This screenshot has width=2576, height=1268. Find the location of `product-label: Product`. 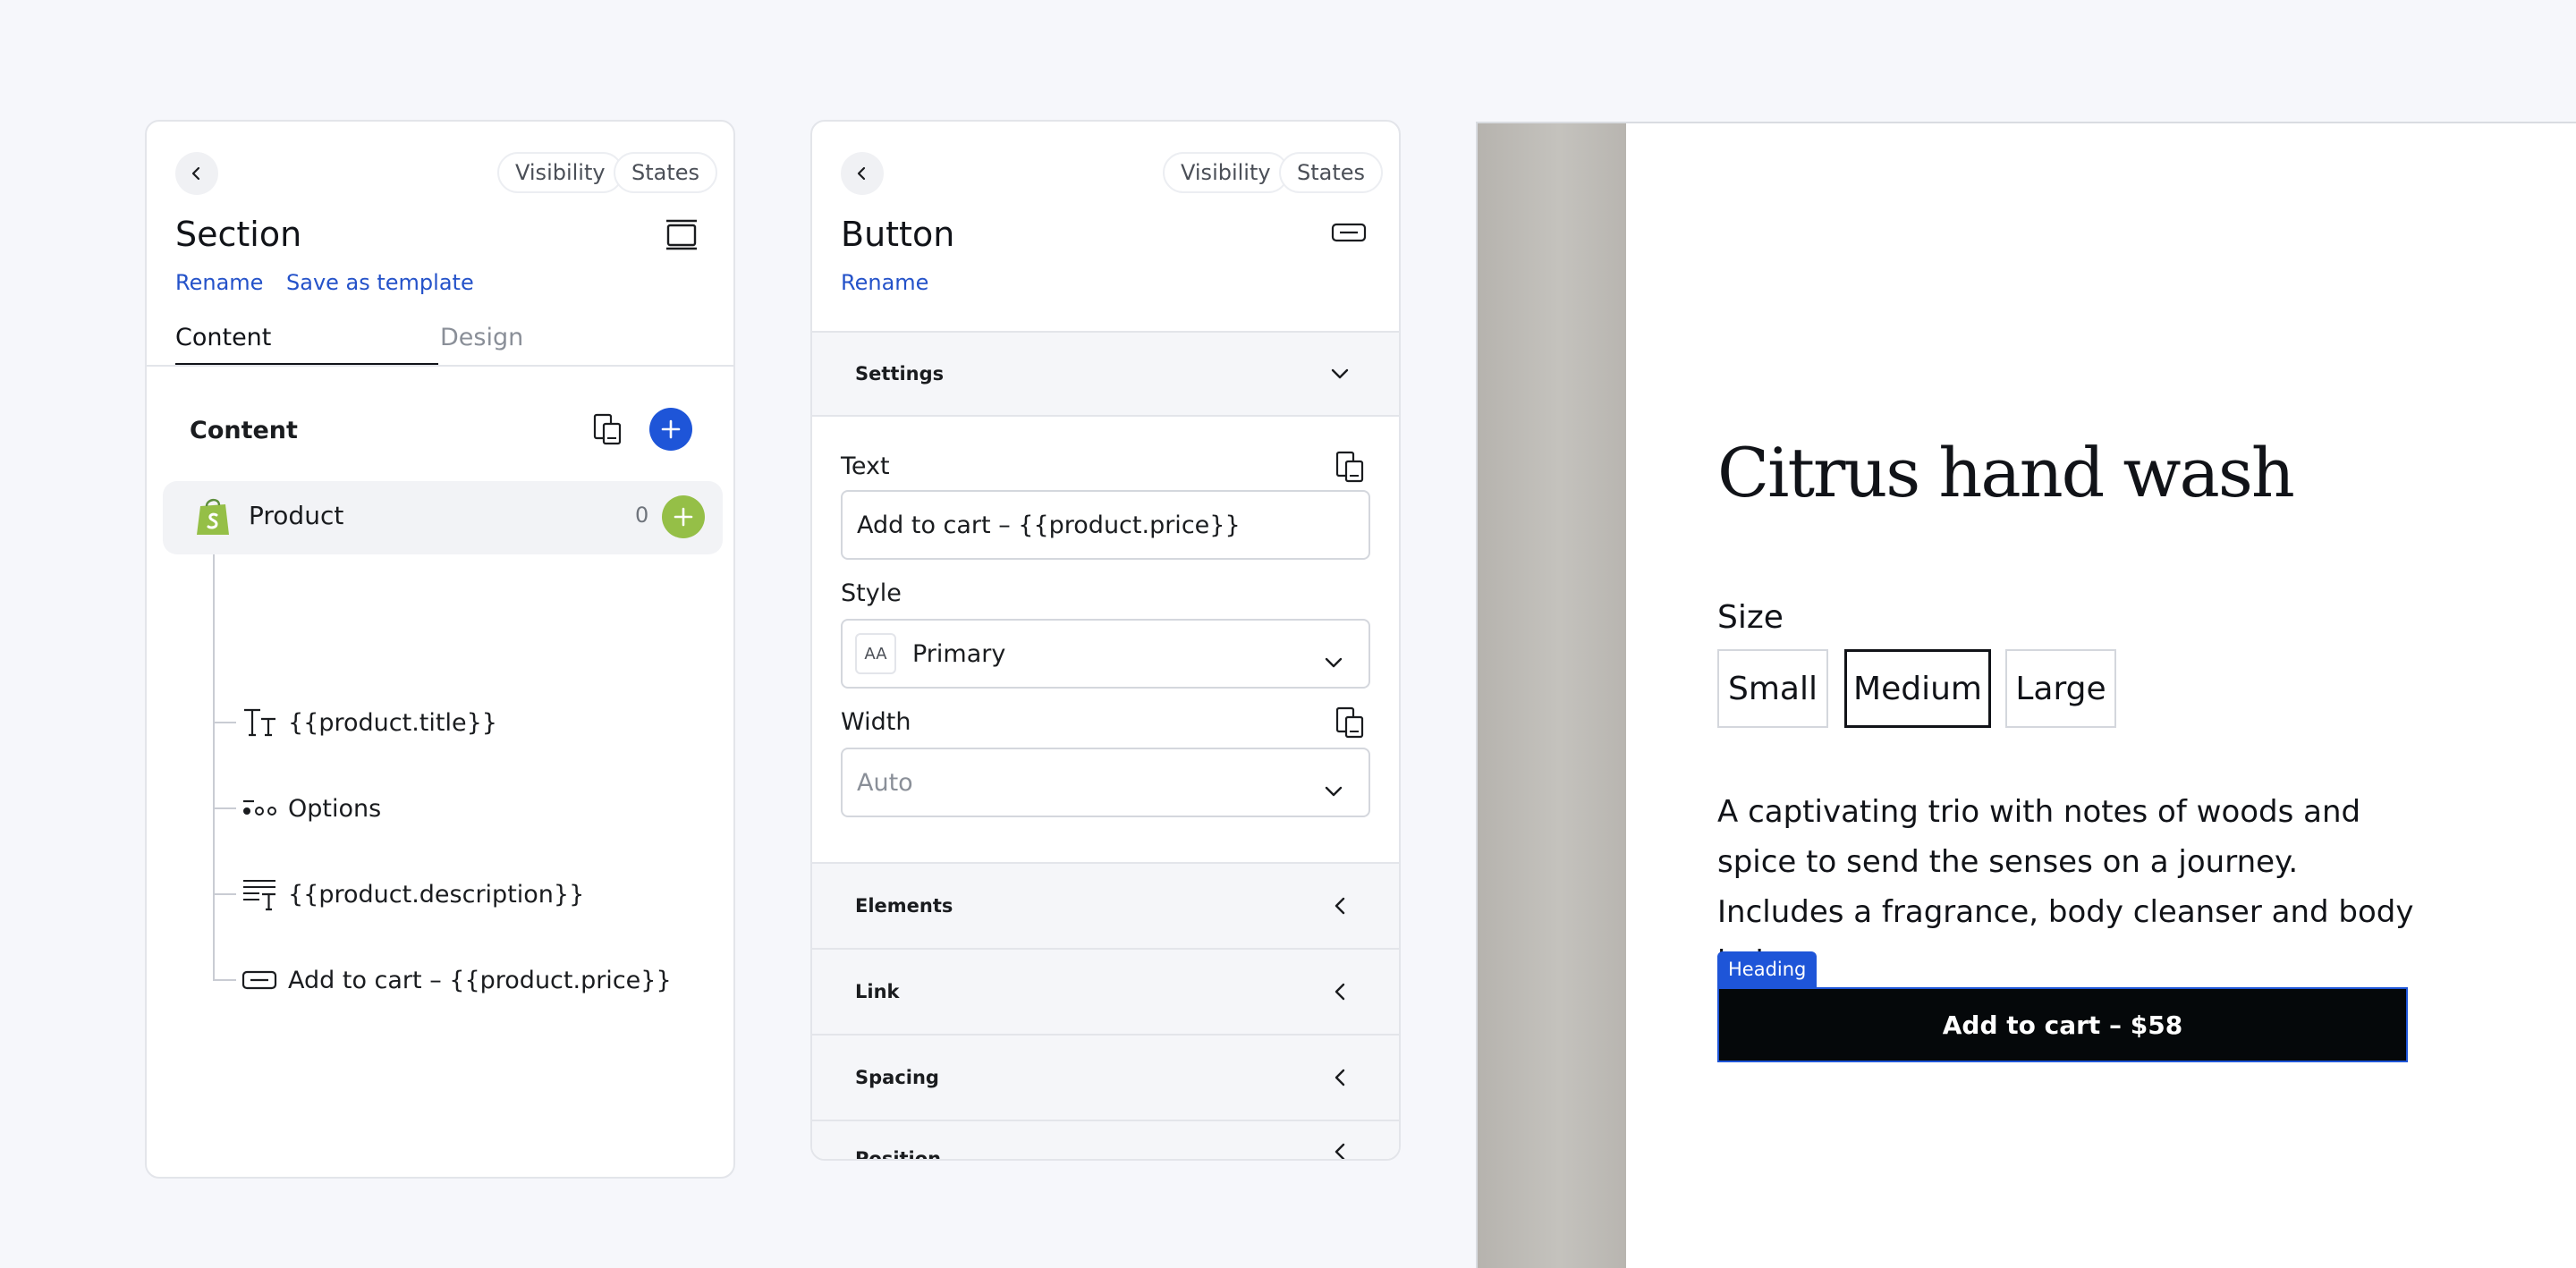

product-label: Product is located at coordinates (296, 515).